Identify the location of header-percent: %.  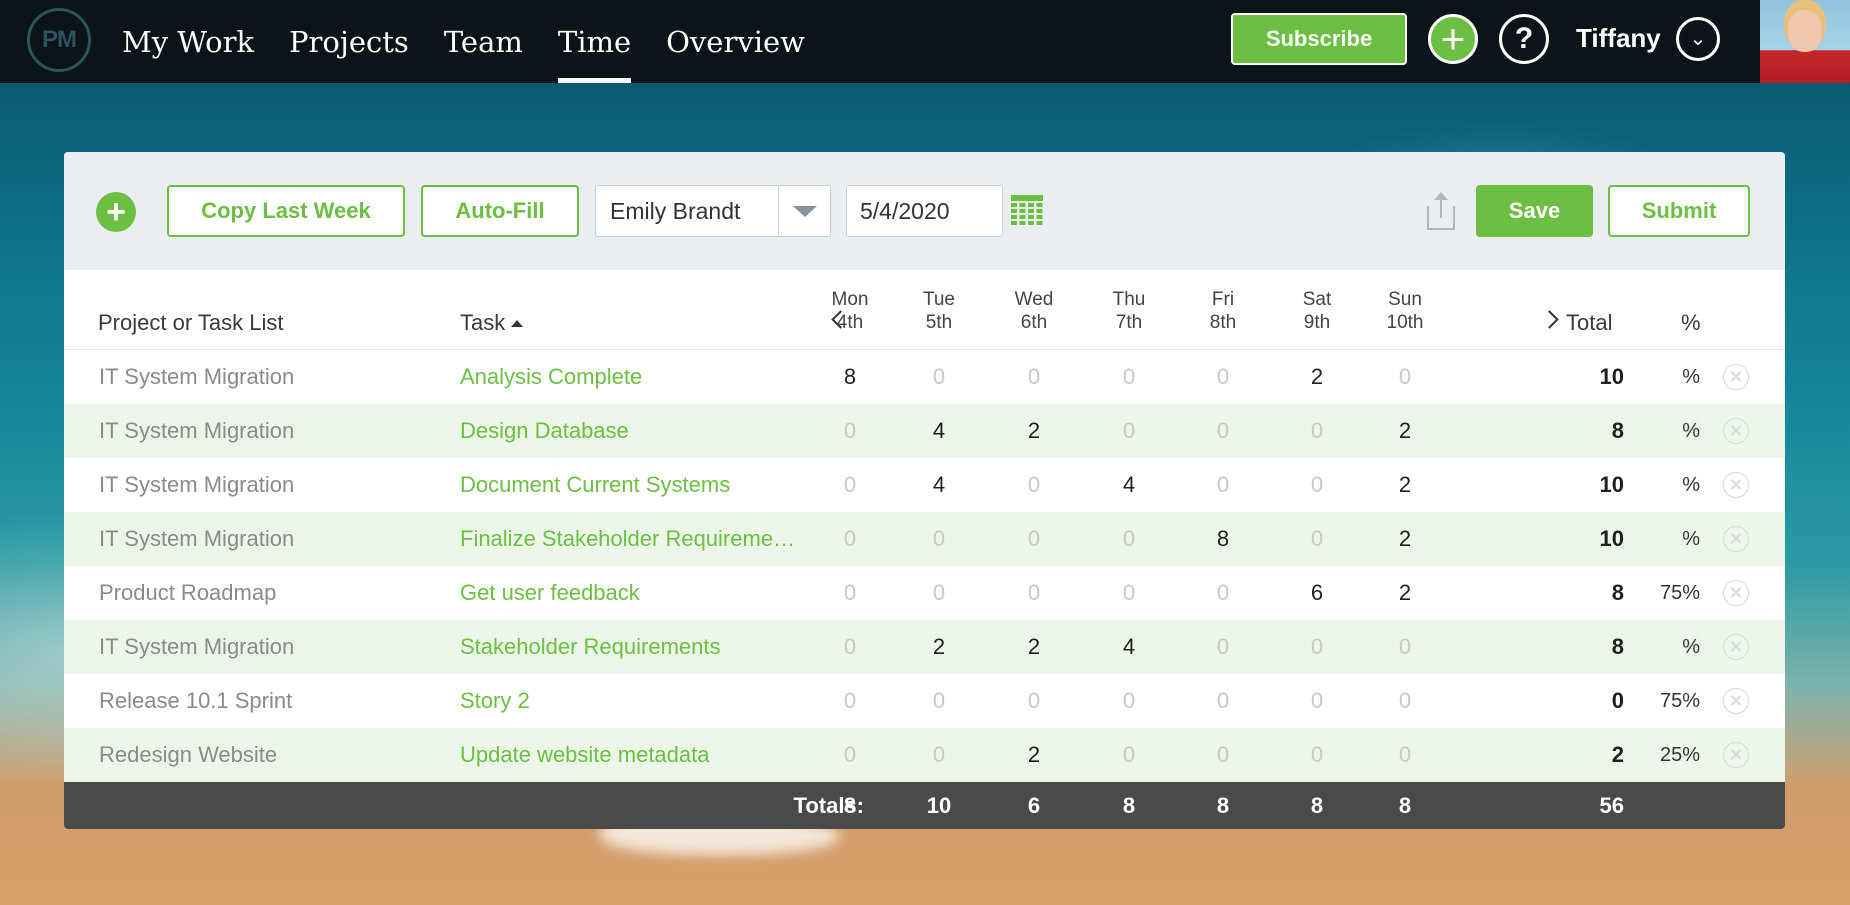
(1691, 323).